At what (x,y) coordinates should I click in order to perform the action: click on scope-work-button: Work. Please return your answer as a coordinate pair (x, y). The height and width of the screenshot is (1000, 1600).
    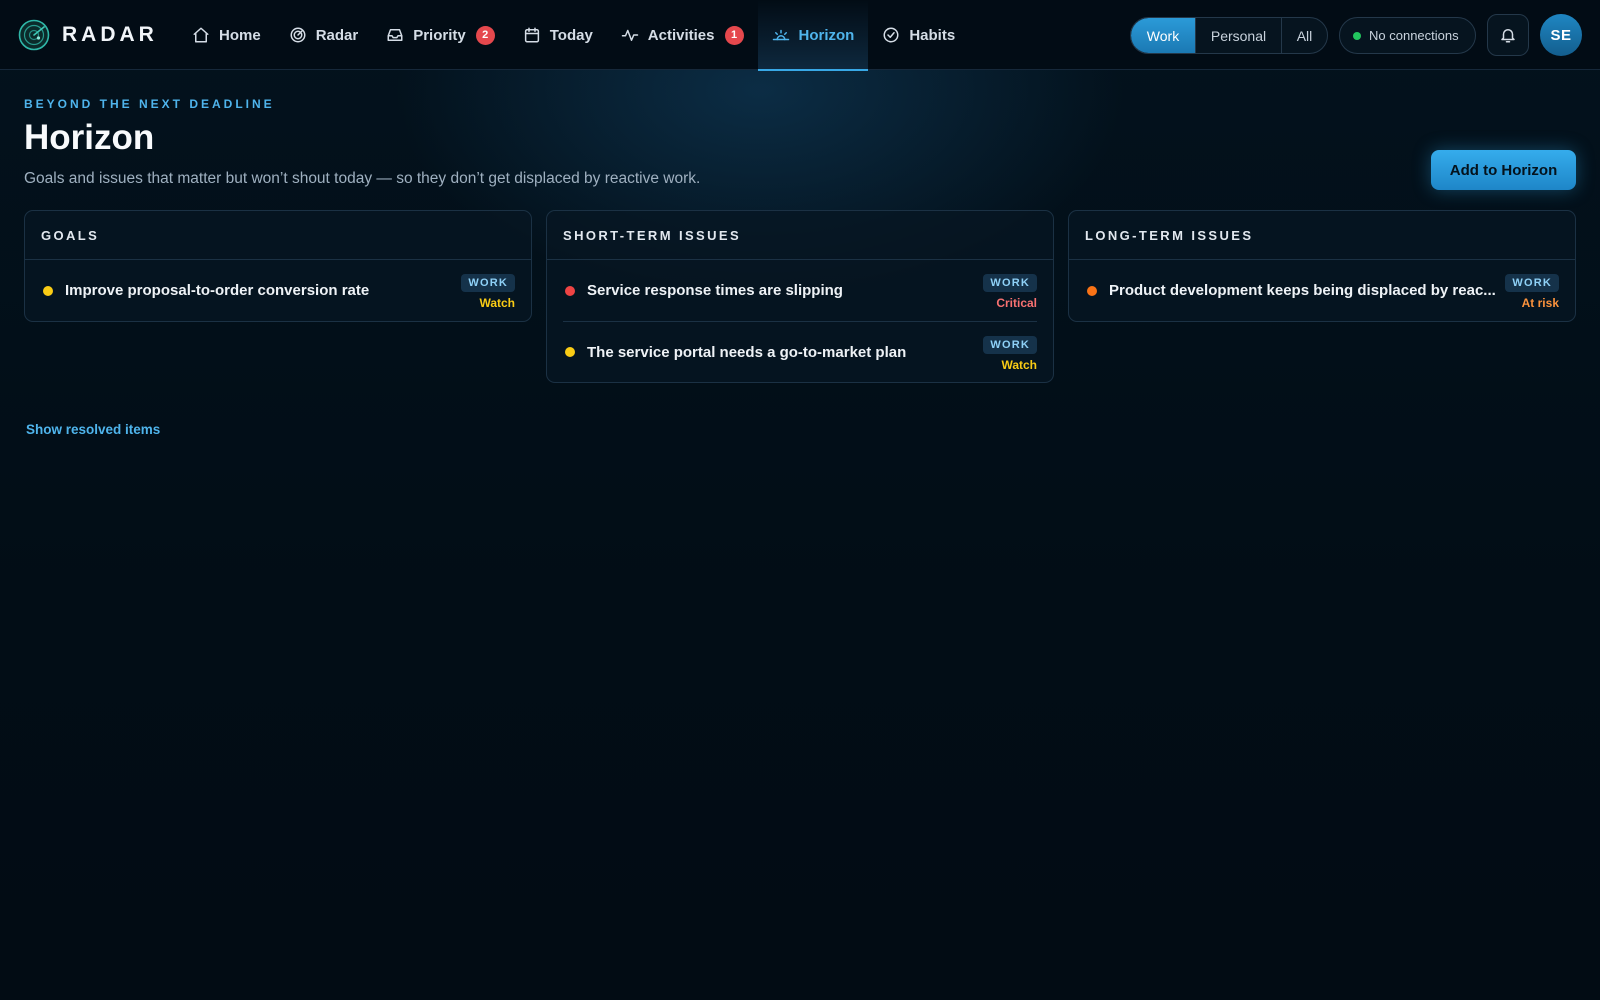
    Looking at the image, I should click on (1163, 35).